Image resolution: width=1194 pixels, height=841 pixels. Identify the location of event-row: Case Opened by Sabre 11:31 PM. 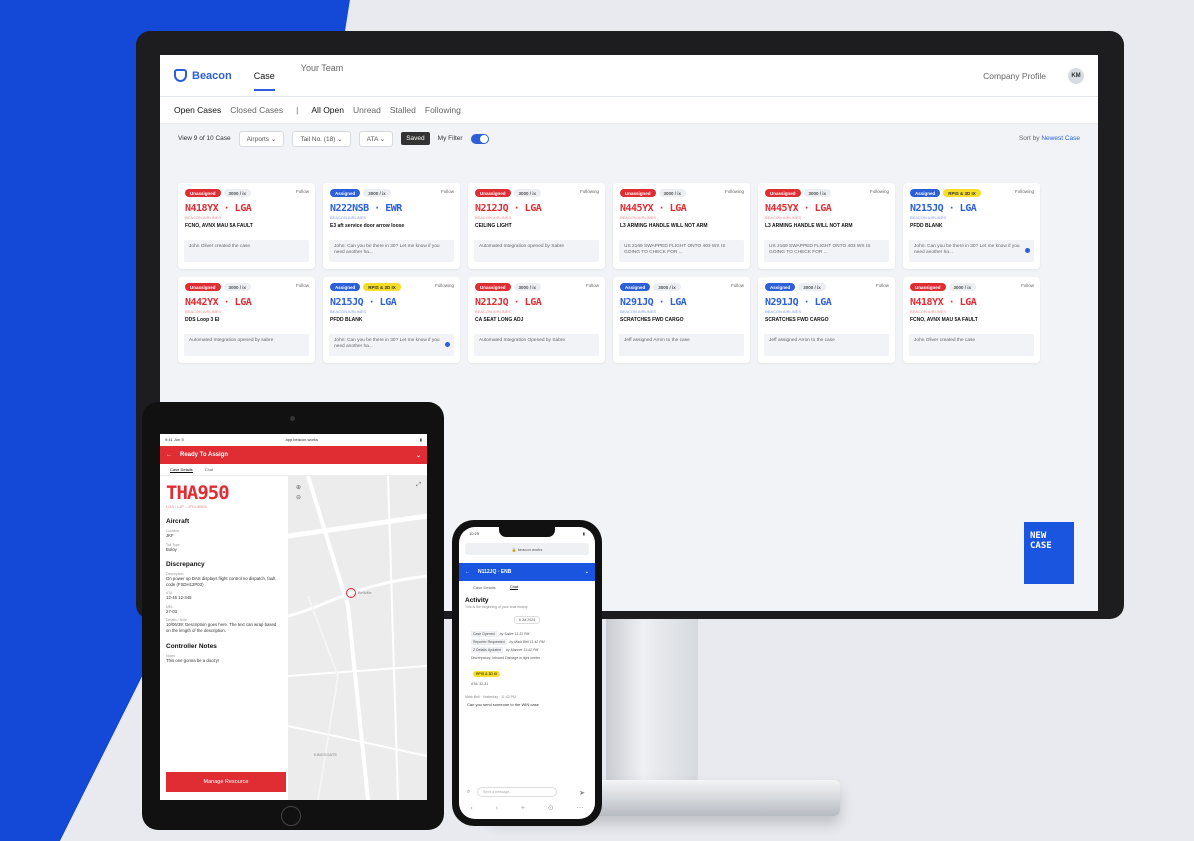
(527, 634).